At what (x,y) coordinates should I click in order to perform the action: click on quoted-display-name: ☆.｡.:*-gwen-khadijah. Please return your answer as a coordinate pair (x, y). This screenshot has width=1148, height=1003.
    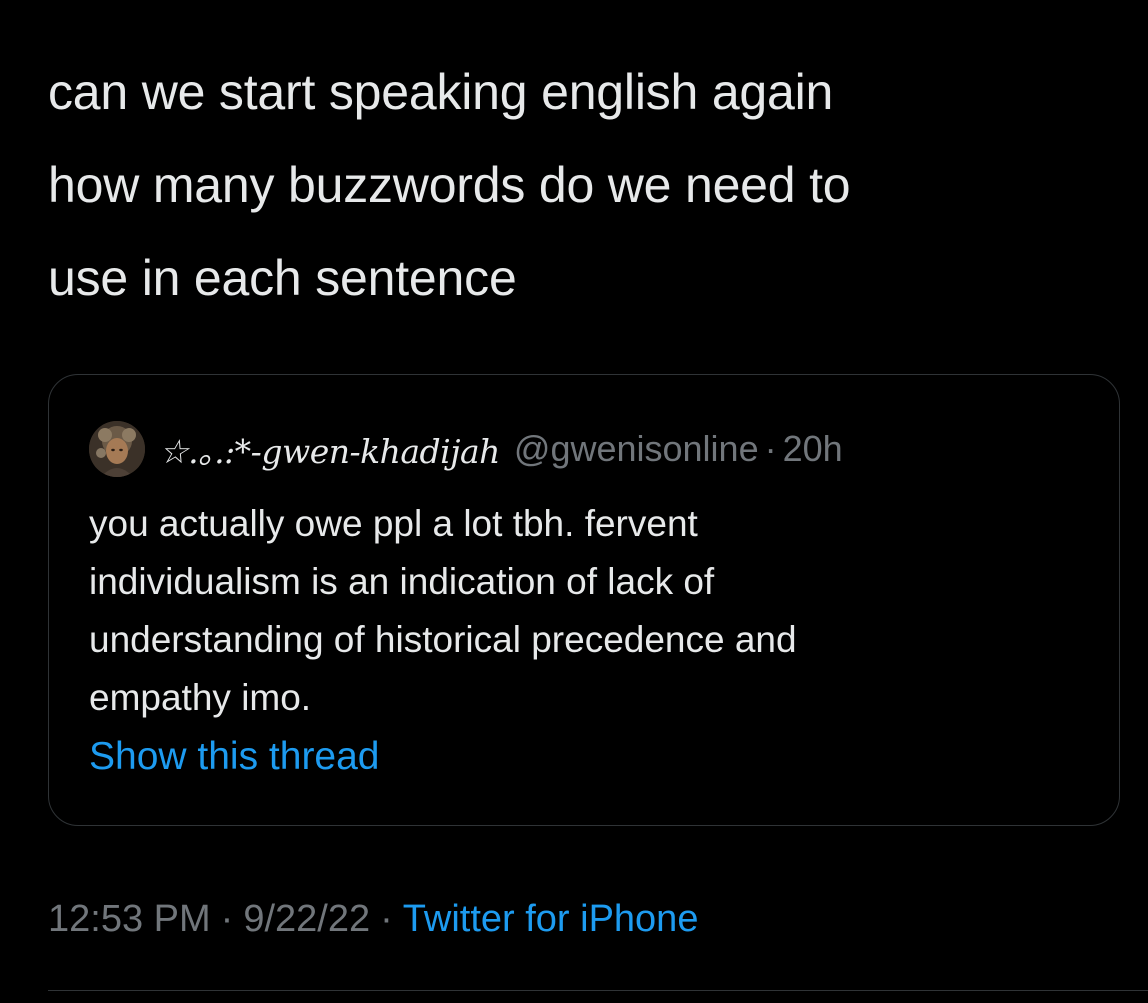
    Looking at the image, I should click on (329, 449).